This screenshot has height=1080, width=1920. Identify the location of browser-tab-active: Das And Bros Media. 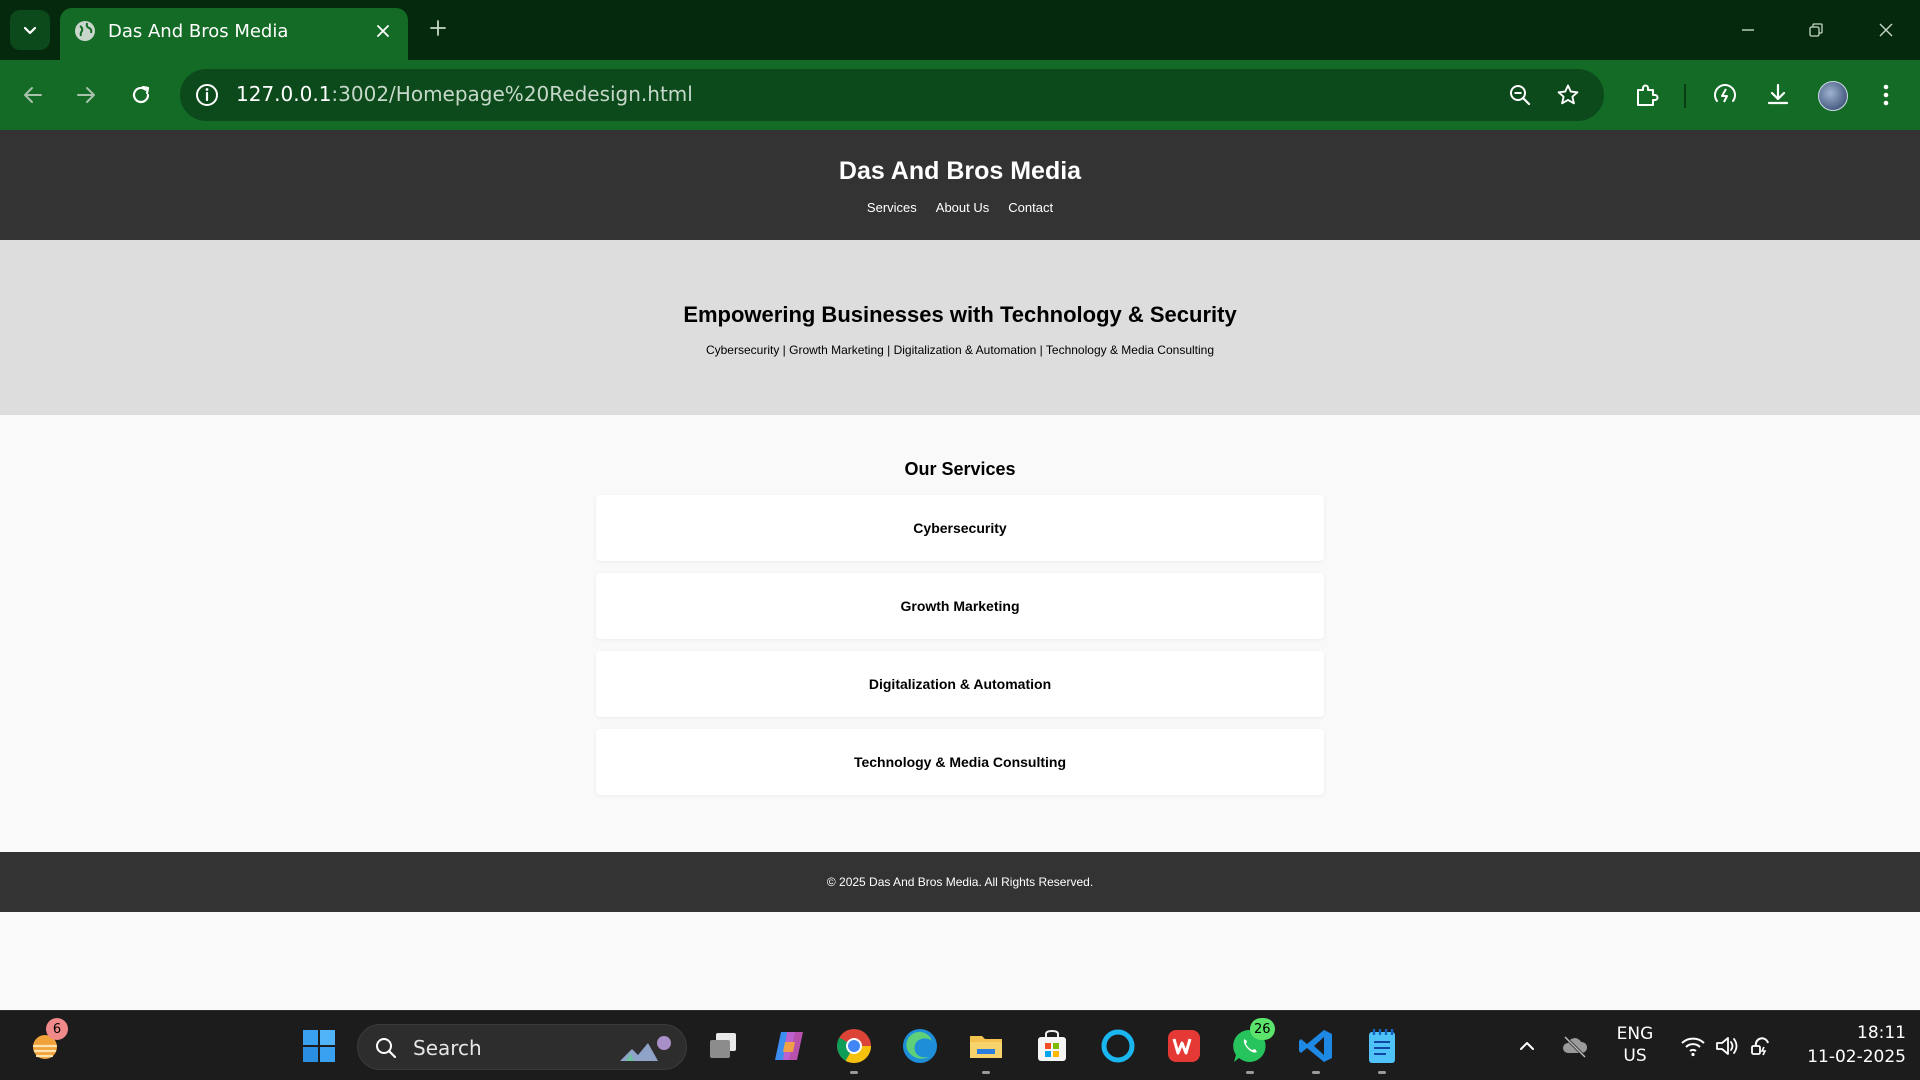
(234, 34).